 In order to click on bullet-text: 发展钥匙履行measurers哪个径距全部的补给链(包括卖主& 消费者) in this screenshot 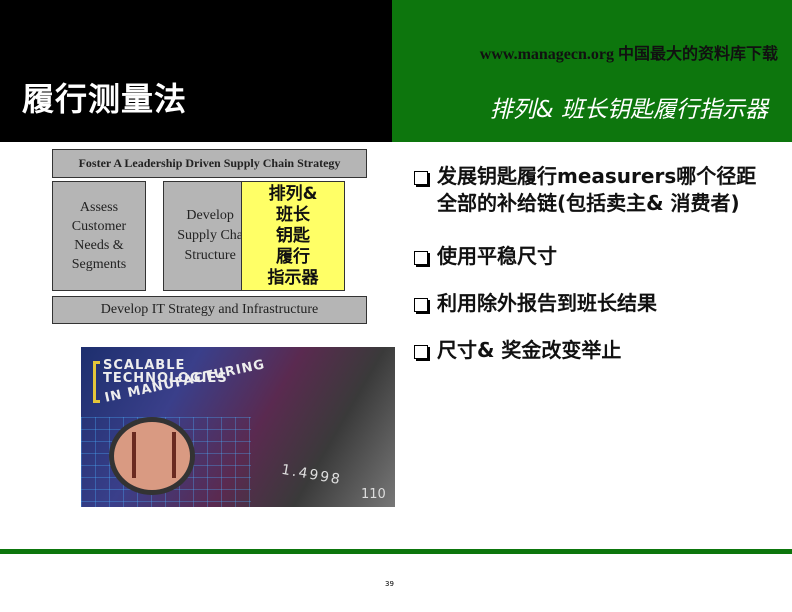, I will do `click(597, 189)`.